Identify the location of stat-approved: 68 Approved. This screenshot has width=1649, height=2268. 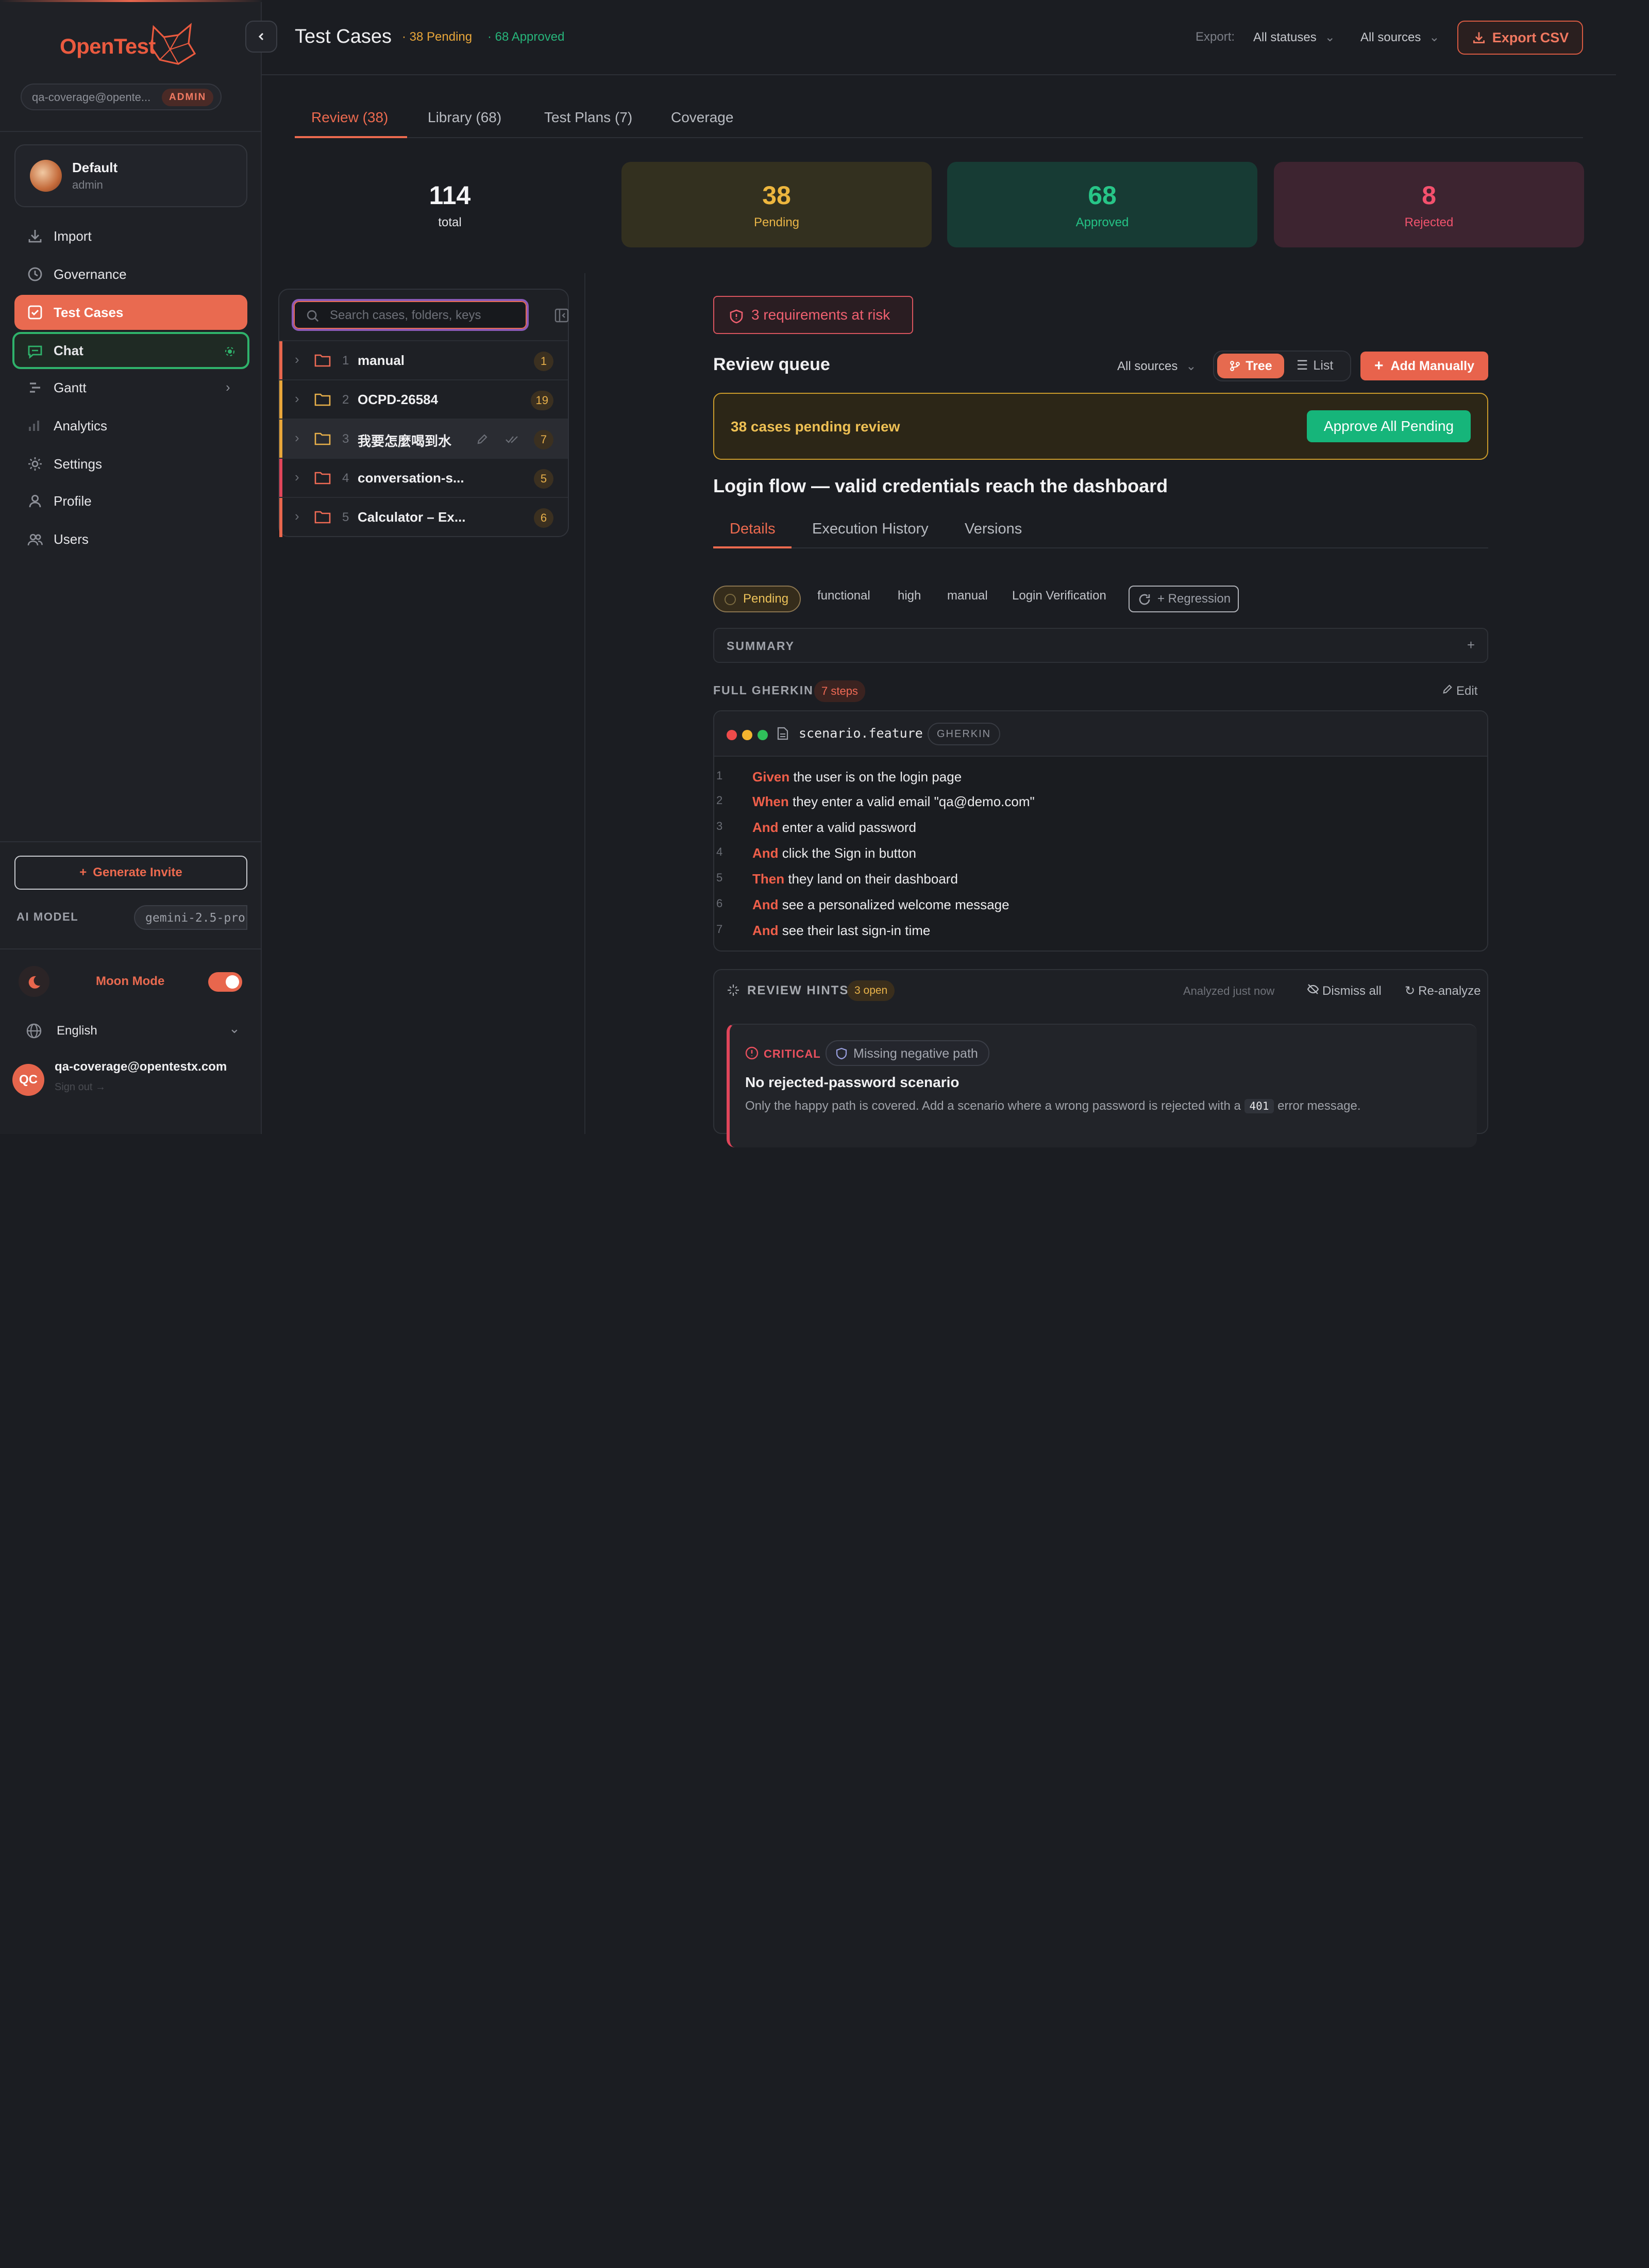
(1102, 204).